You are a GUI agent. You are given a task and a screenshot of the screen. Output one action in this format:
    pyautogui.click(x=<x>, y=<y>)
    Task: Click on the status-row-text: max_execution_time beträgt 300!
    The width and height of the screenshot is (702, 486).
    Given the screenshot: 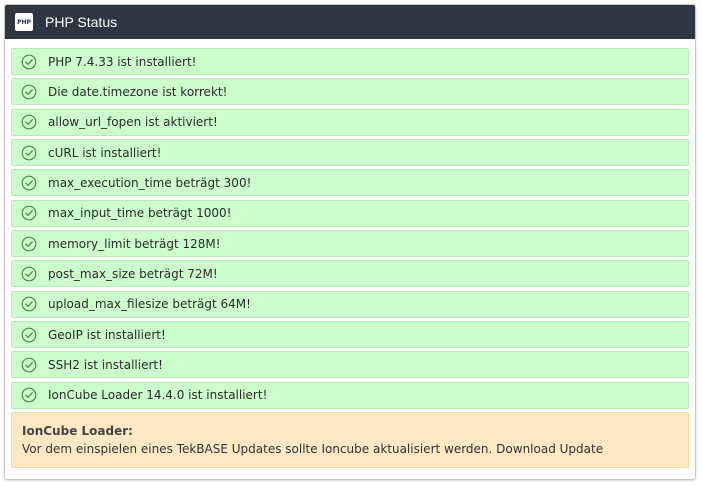 What is the action you would take?
    pyautogui.click(x=150, y=182)
    